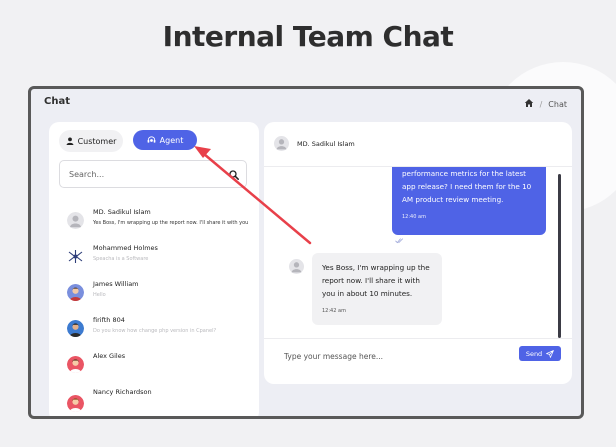 This screenshot has height=447, width=616. What do you see at coordinates (109, 356) in the screenshot?
I see `contact-name: Alex Giles` at bounding box center [109, 356].